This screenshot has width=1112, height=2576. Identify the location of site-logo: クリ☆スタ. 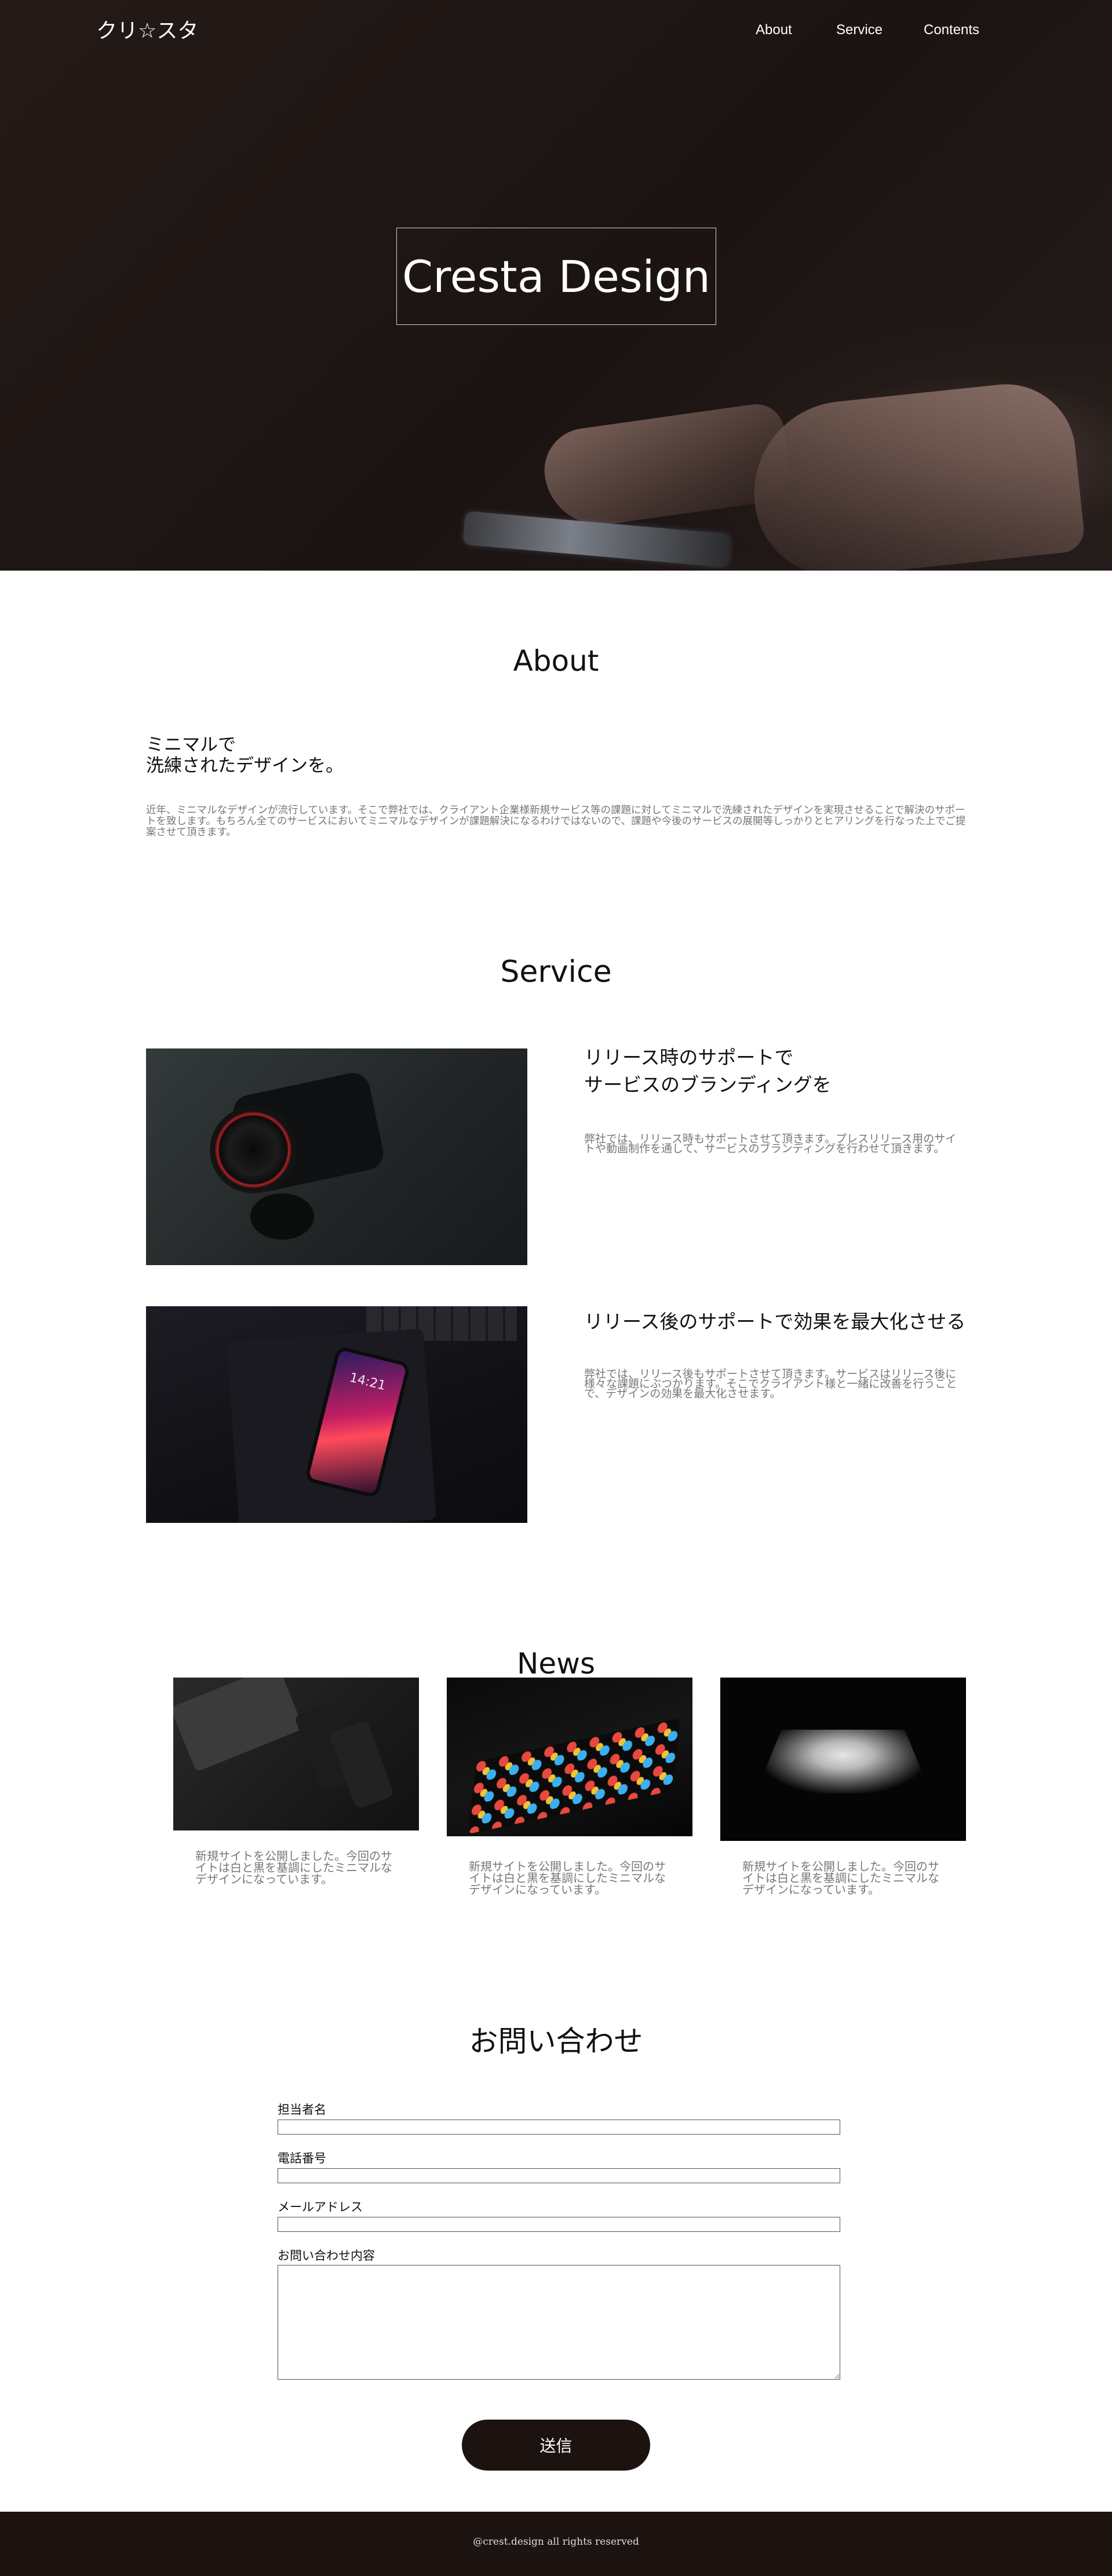
(147, 29).